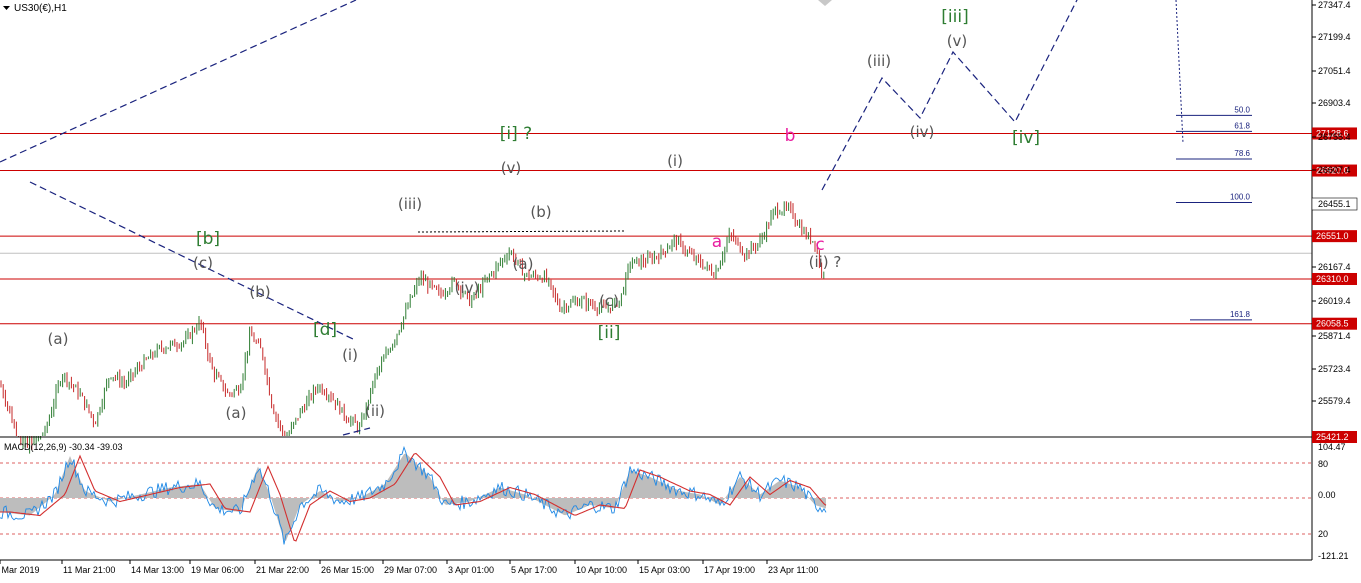 The image size is (1361, 583). Describe the element at coordinates (1334, 336) in the screenshot. I see `price-axis-label: 25871.4` at that location.